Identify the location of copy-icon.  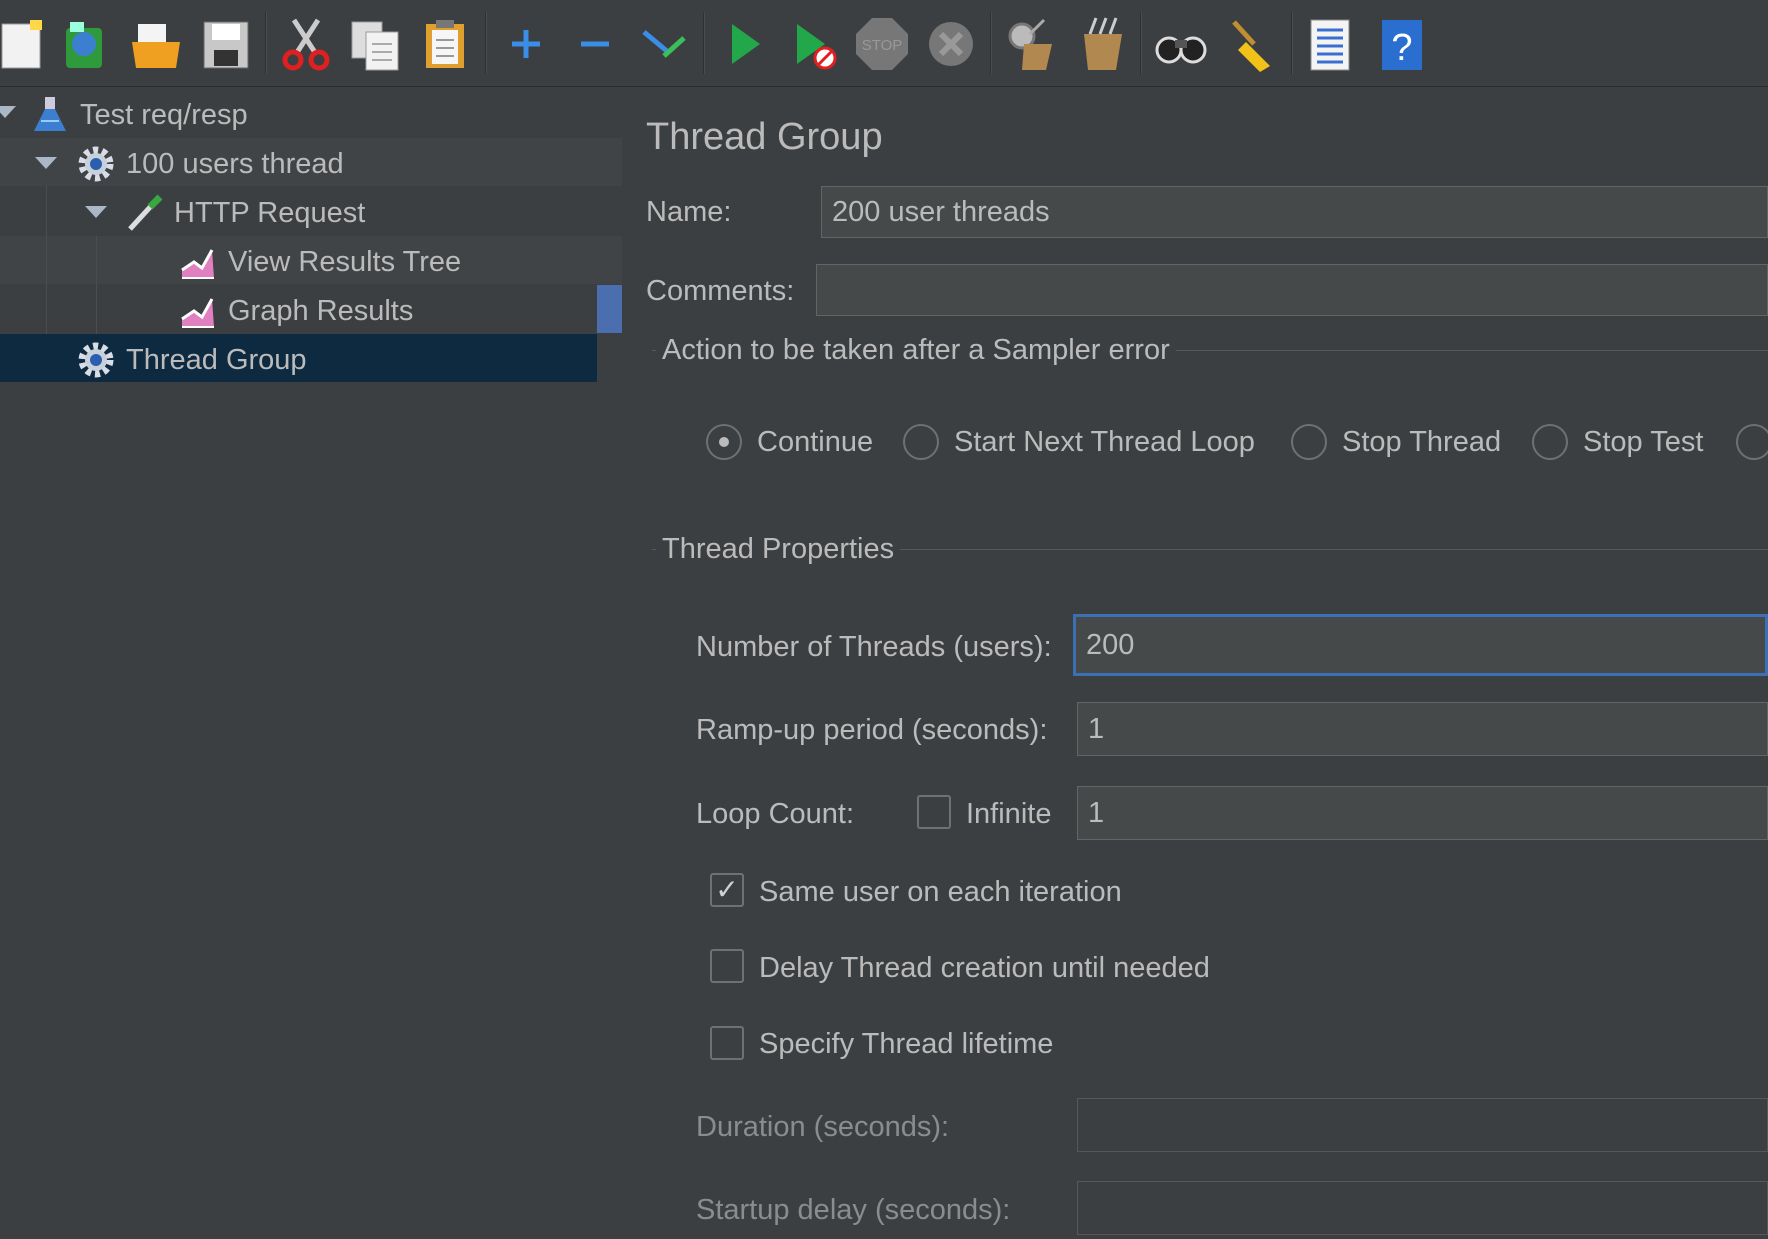
(376, 44).